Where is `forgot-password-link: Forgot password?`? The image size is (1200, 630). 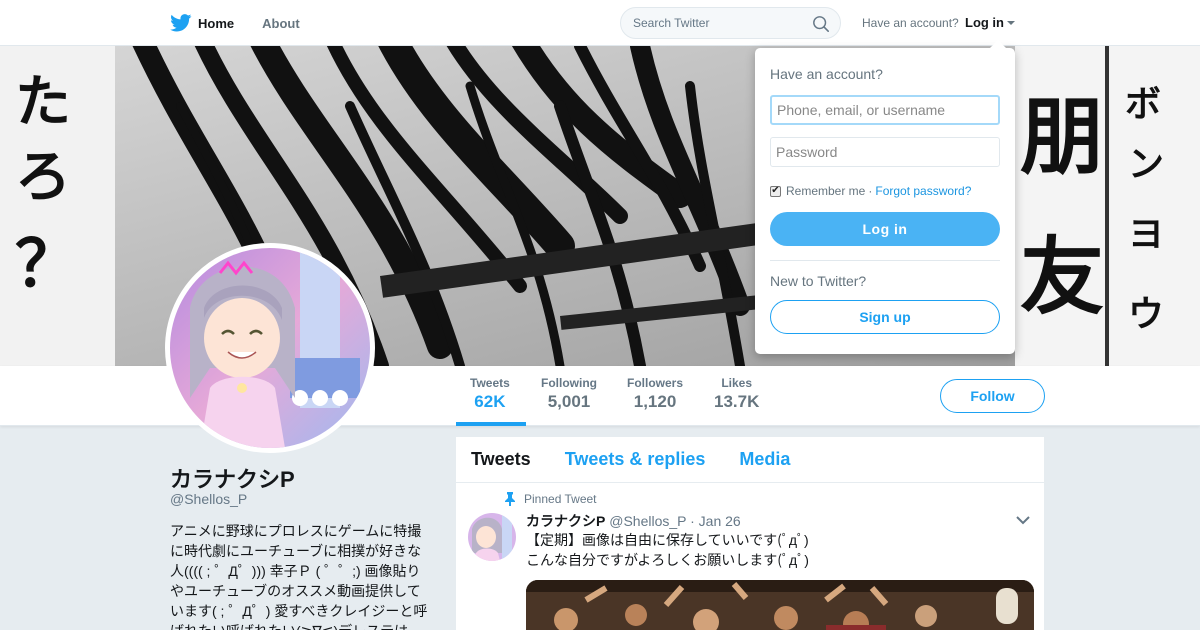 forgot-password-link: Forgot password? is located at coordinates (923, 191).